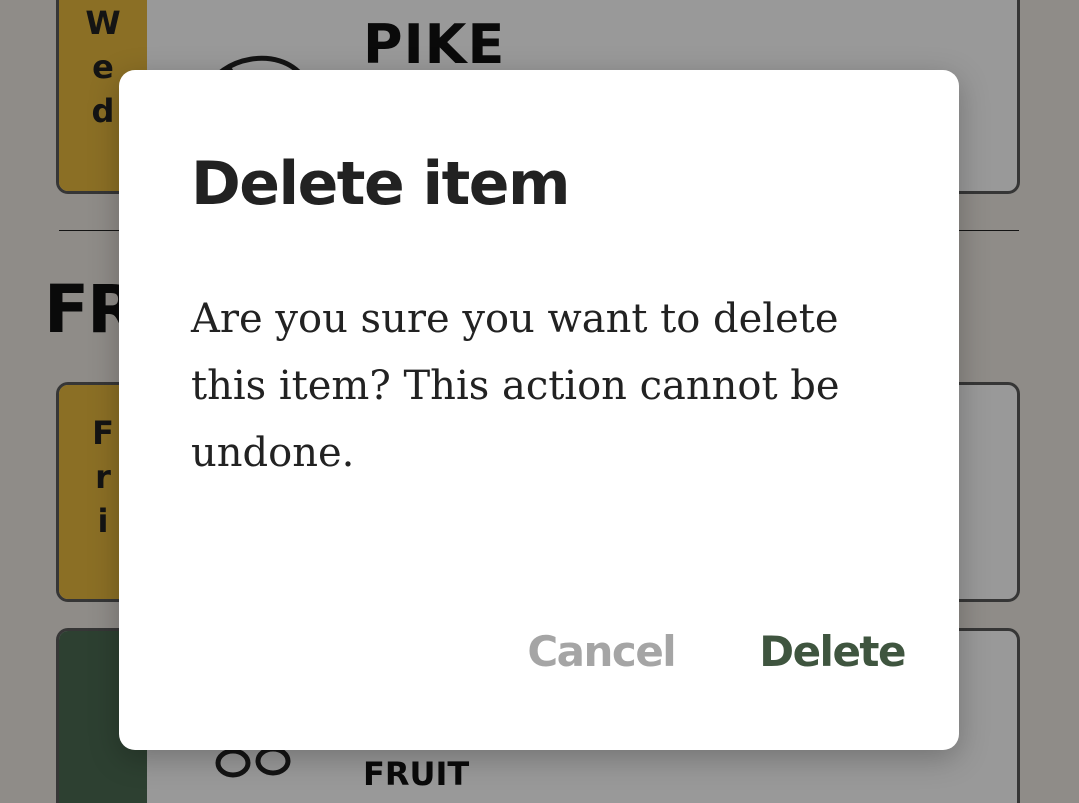 Image resolution: width=1079 pixels, height=803 pixels. What do you see at coordinates (832, 652) in the screenshot?
I see `delete-button: Delete` at bounding box center [832, 652].